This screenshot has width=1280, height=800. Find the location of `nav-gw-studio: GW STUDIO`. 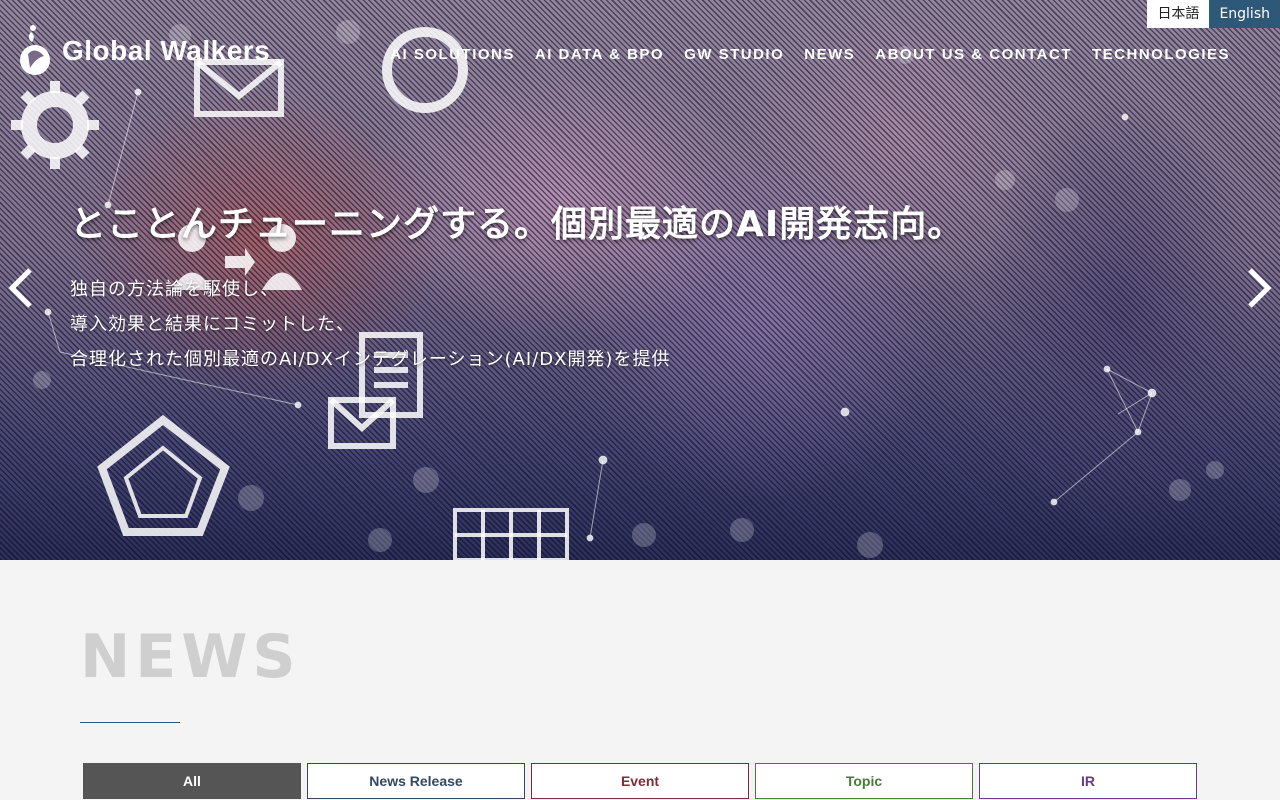

nav-gw-studio: GW STUDIO is located at coordinates (734, 54).